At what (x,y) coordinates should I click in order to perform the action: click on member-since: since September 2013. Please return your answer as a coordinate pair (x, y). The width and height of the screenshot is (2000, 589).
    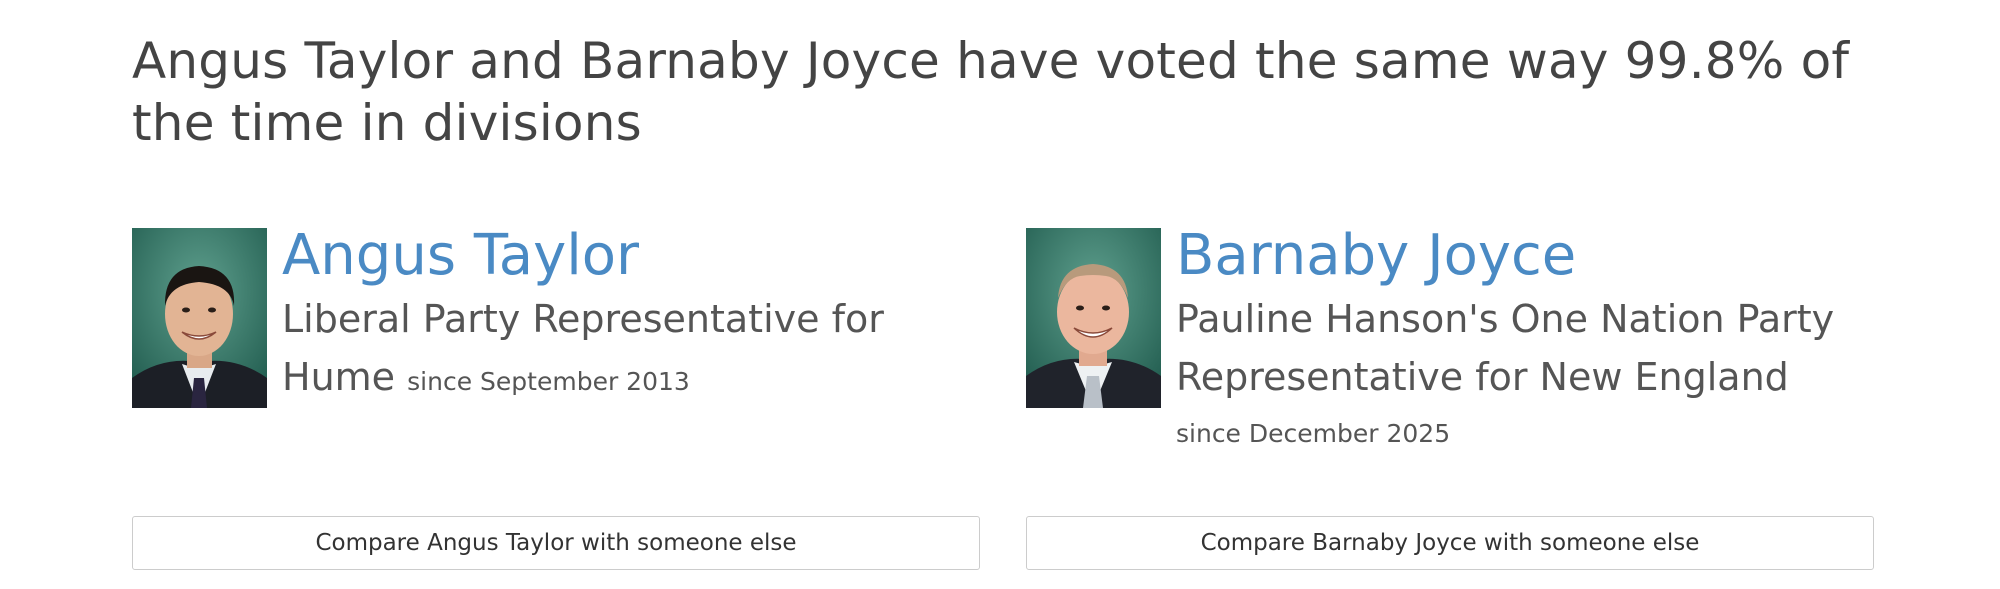
    Looking at the image, I should click on (548, 381).